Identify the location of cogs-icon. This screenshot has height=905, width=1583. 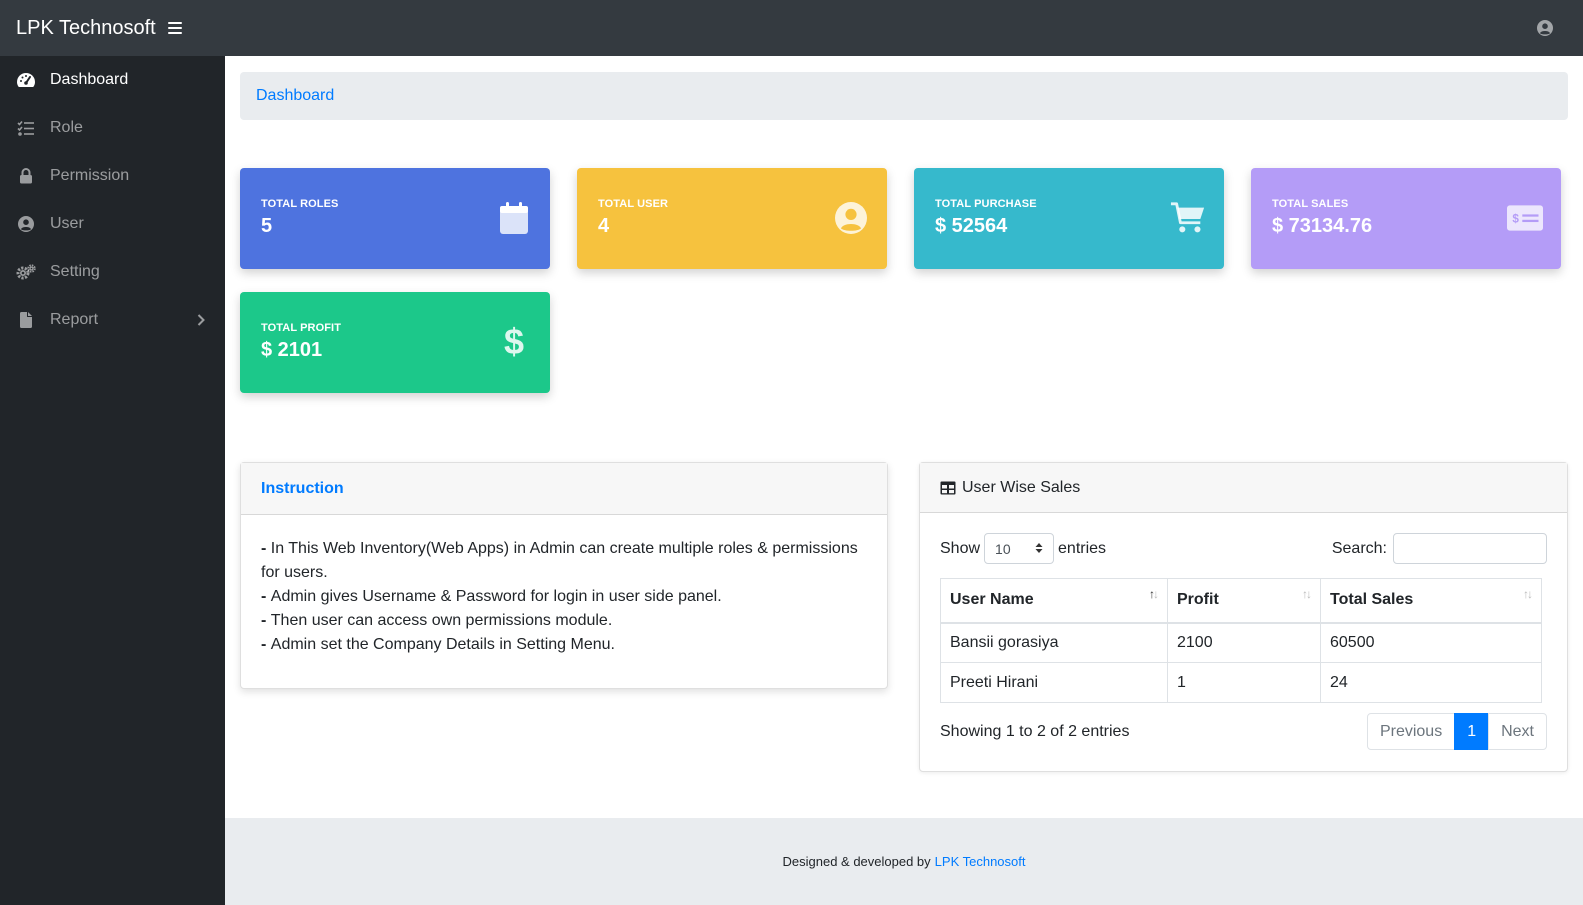
(26, 272).